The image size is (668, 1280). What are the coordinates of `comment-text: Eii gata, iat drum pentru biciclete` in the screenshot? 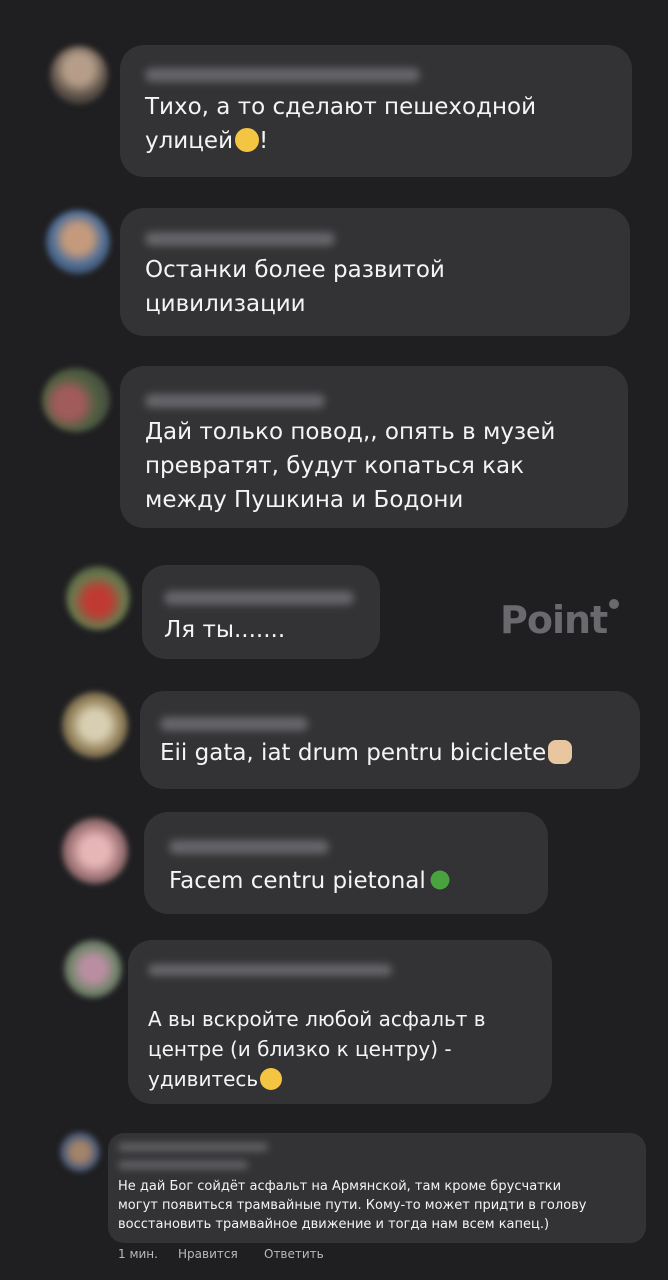 It's located at (366, 753).